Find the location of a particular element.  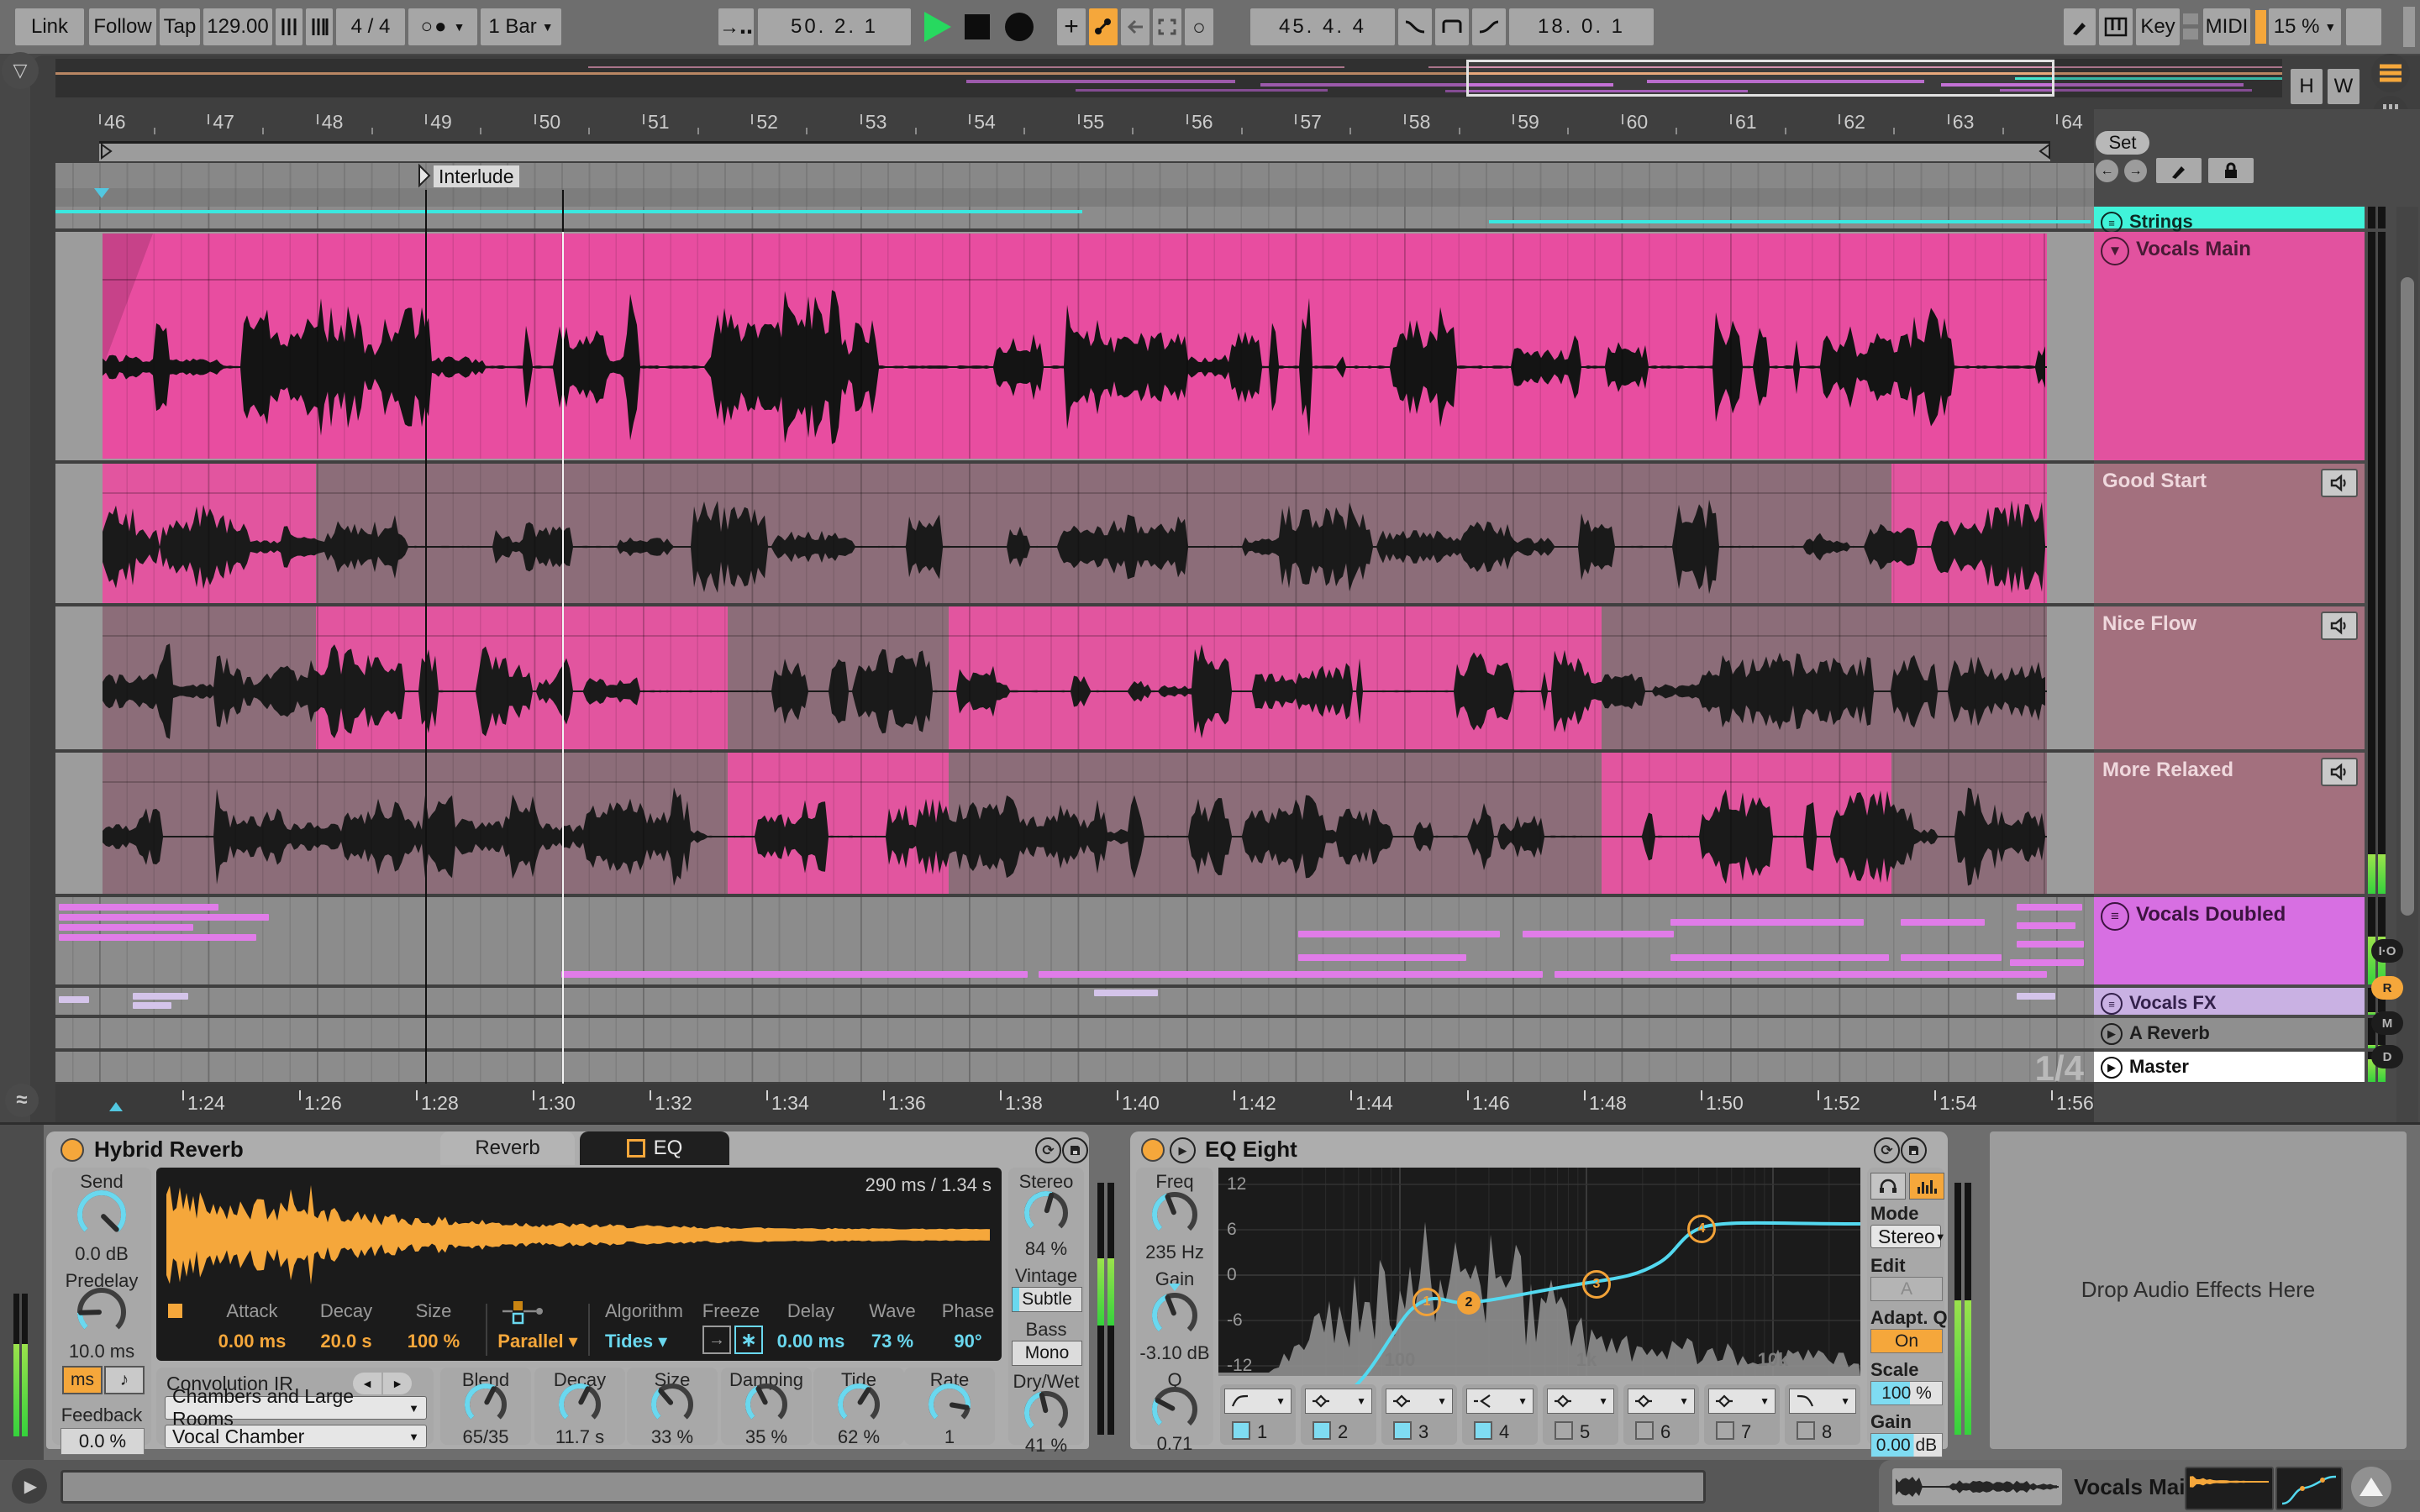

eq-band-2-filter-select: ▼ is located at coordinates (1338, 1401).